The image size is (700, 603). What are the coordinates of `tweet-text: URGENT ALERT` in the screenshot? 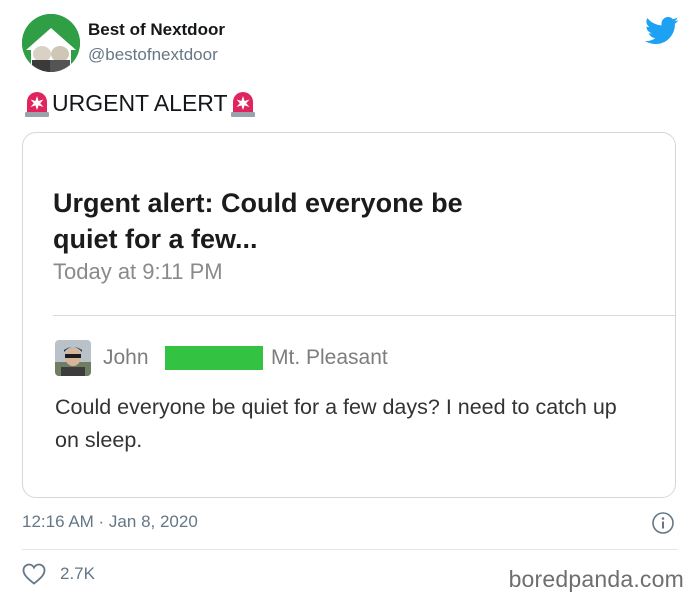 It's located at (140, 103).